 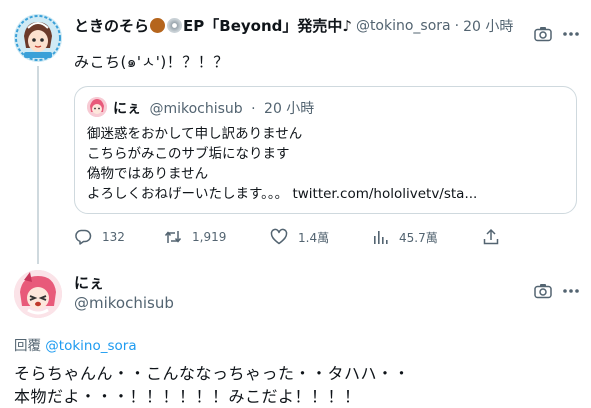 I want to click on share-button, so click(x=496, y=237).